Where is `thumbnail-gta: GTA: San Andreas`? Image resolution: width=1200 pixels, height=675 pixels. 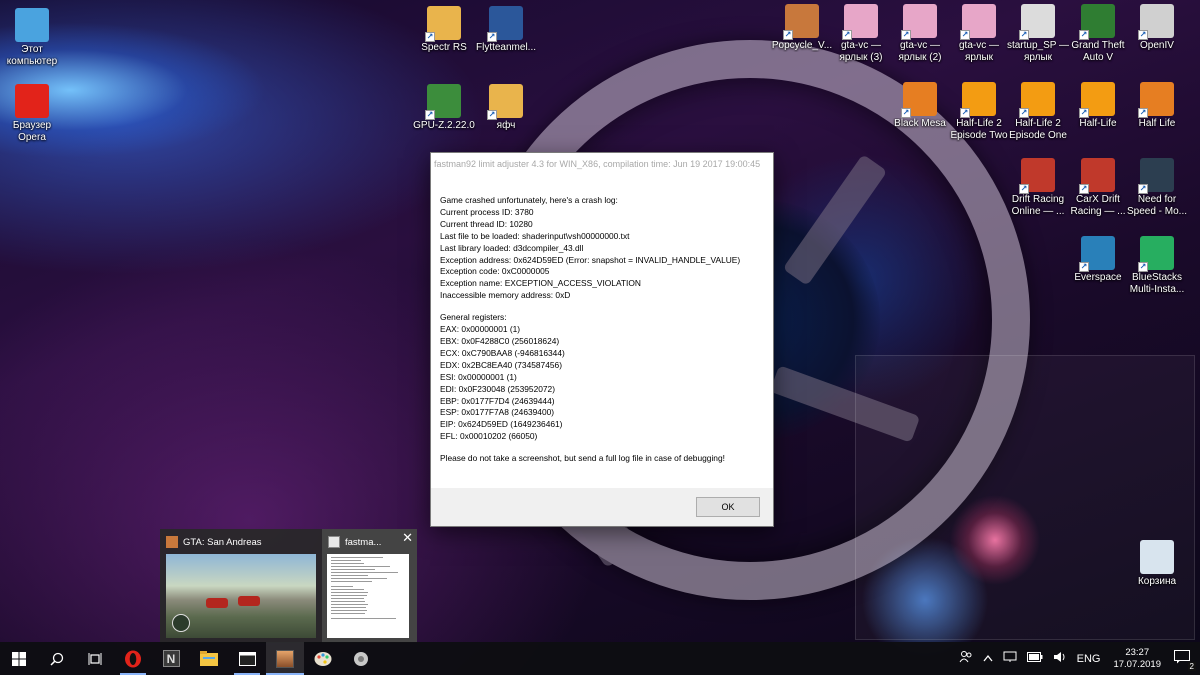
thumbnail-gta: GTA: San Andreas is located at coordinates (241, 586).